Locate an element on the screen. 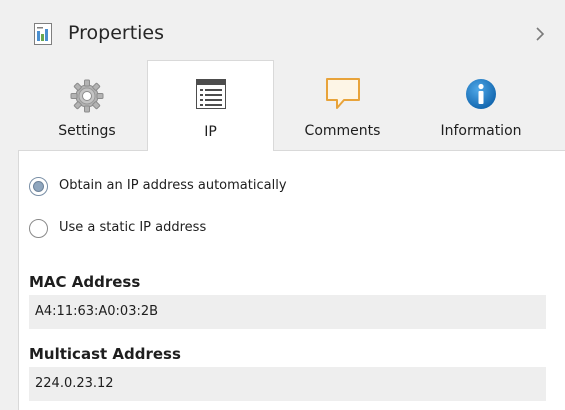 Image resolution: width=565 pixels, height=410 pixels. radio-label: Use a static IP address is located at coordinates (133, 227).